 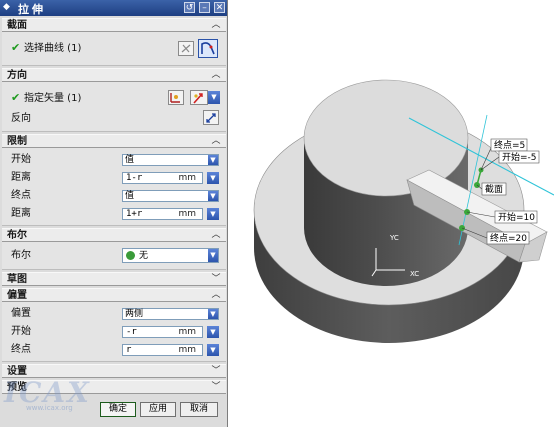 I want to click on sketch-section-icon, so click(x=186, y=48).